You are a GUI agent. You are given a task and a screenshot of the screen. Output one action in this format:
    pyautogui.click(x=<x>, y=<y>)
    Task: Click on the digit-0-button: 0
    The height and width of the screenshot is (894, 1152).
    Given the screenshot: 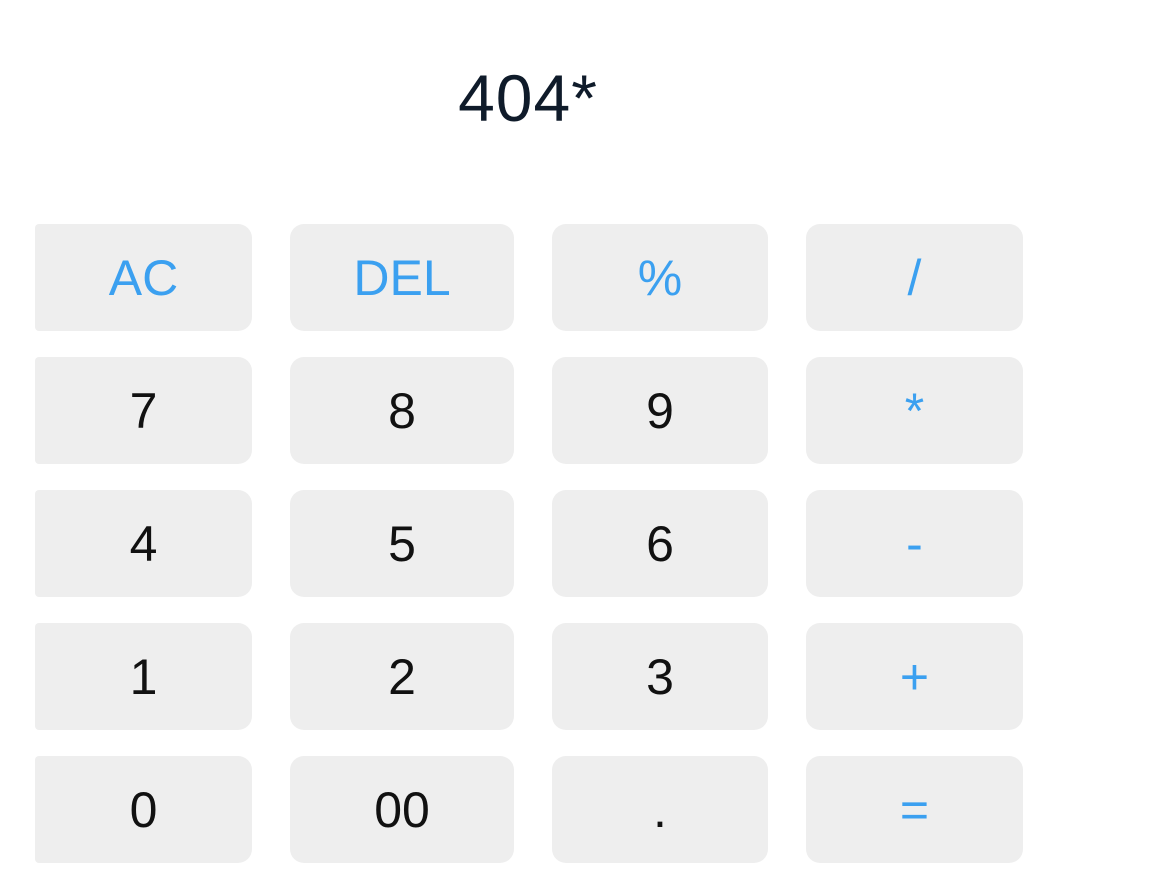 What is the action you would take?
    pyautogui.click(x=143, y=809)
    